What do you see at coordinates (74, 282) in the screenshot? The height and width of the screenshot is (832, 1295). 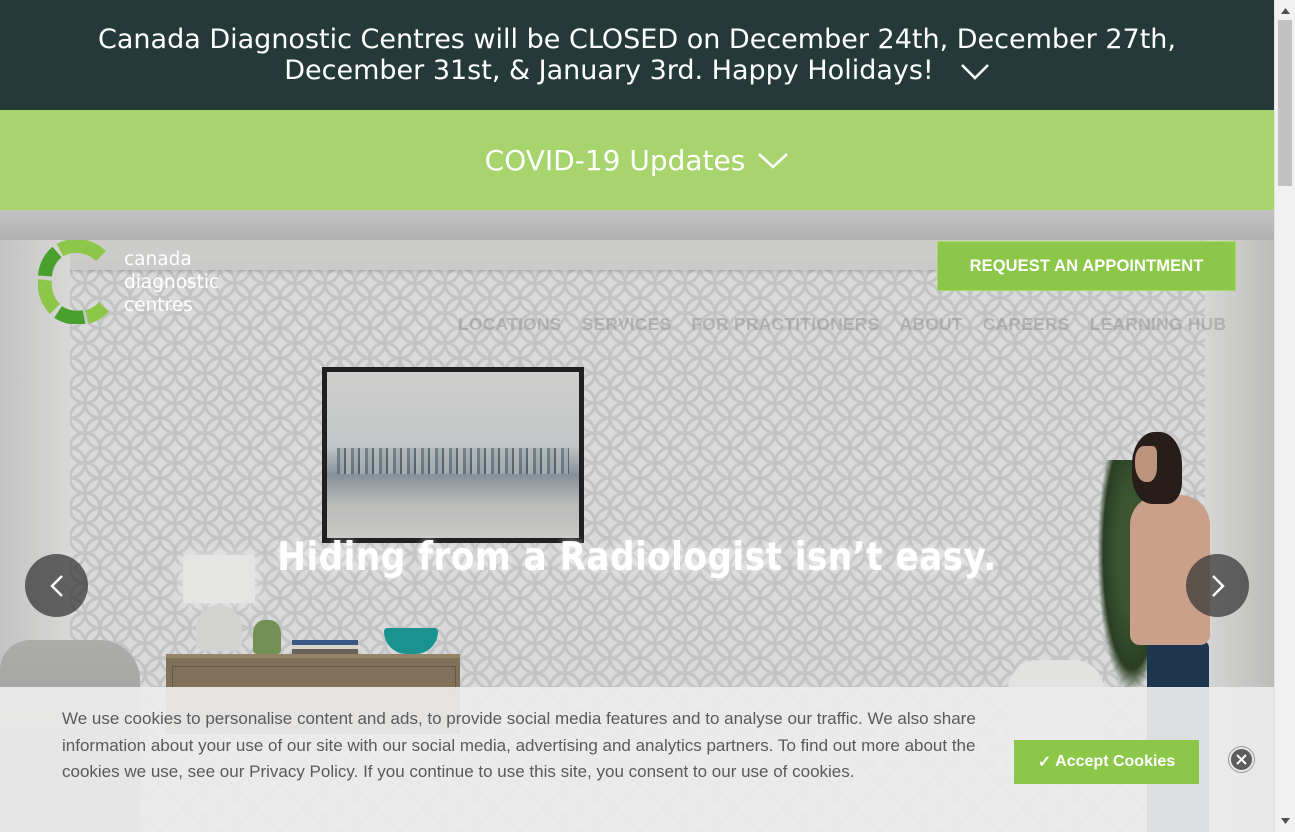 I see `logo-mark-icon` at bounding box center [74, 282].